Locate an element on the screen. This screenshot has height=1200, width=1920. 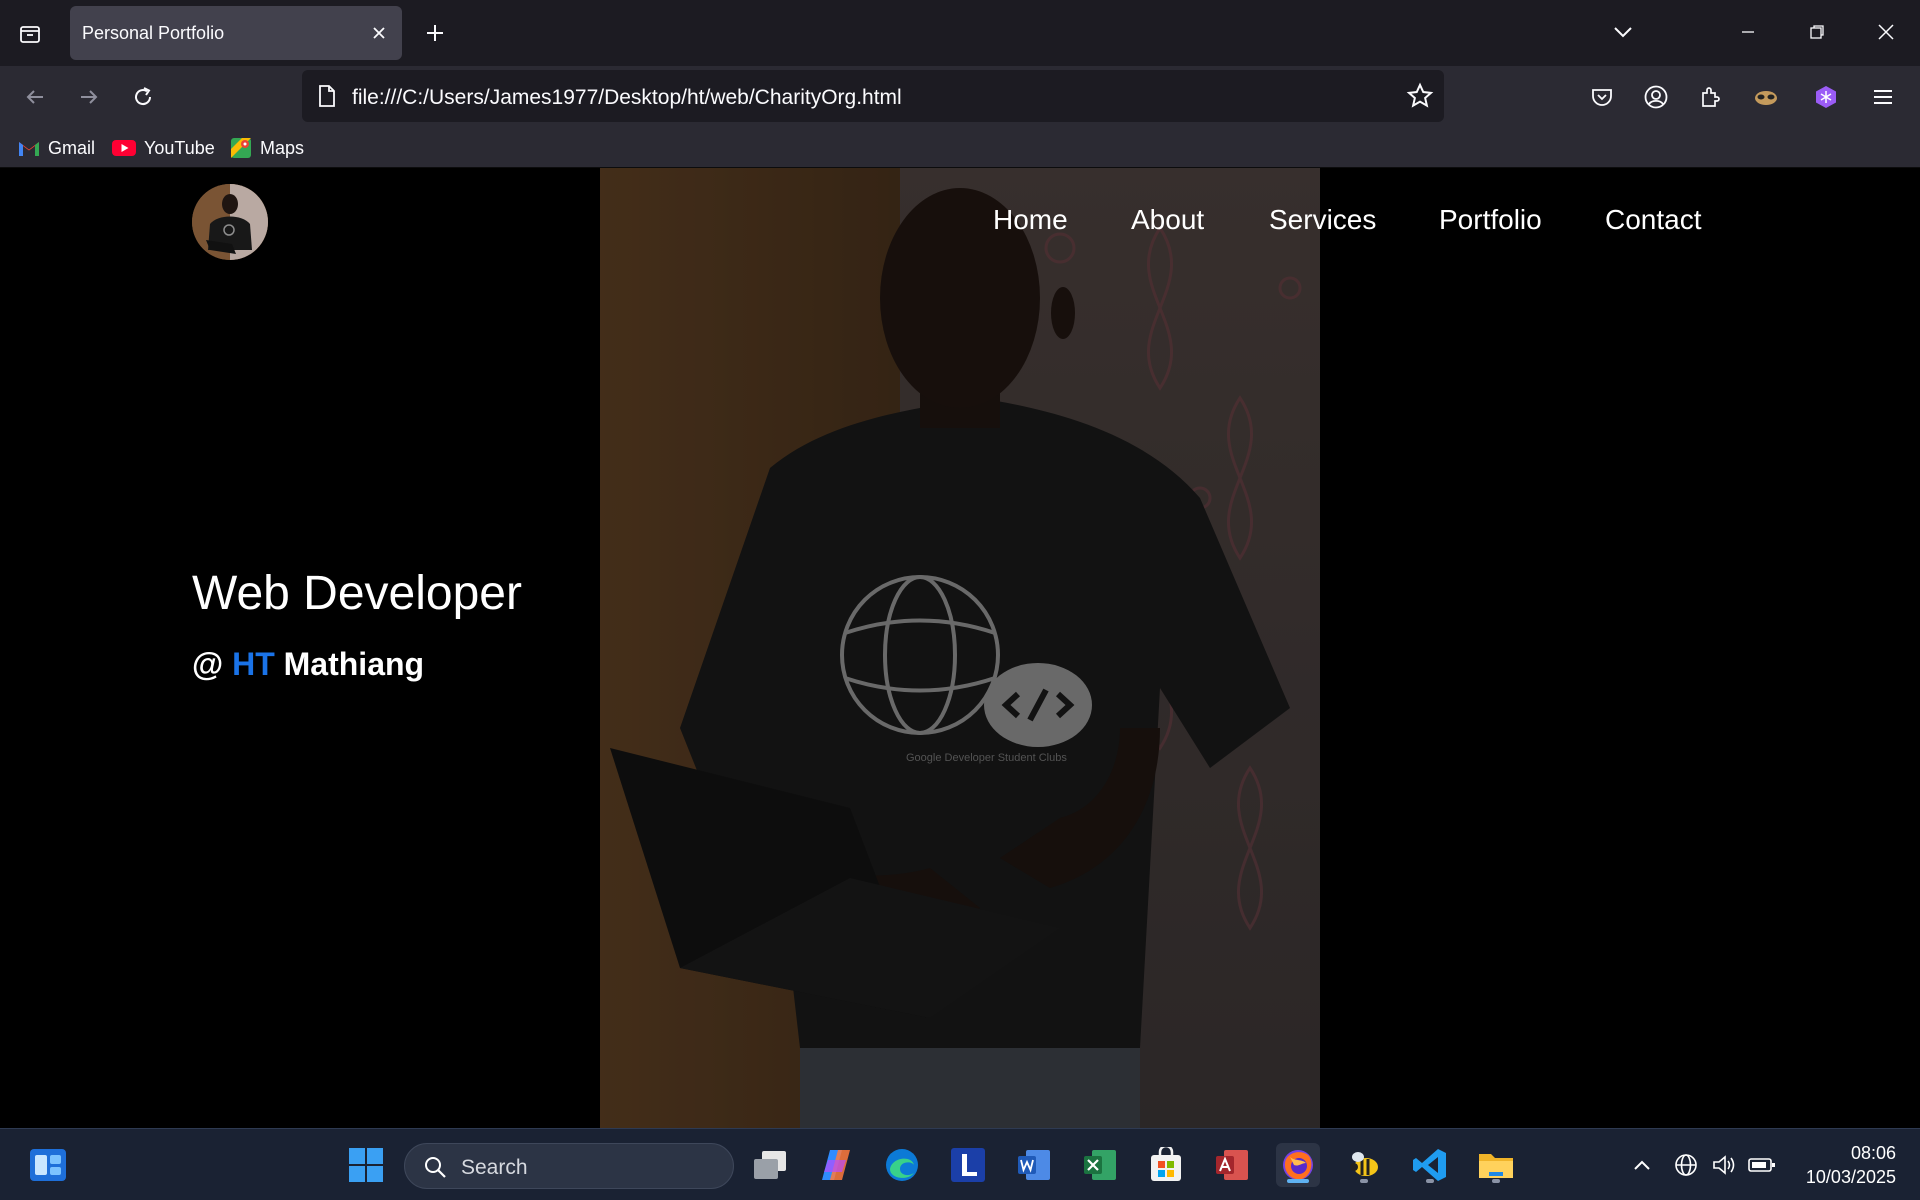
hero-subtitle: @ HT Mathiang is located at coordinates (308, 664).